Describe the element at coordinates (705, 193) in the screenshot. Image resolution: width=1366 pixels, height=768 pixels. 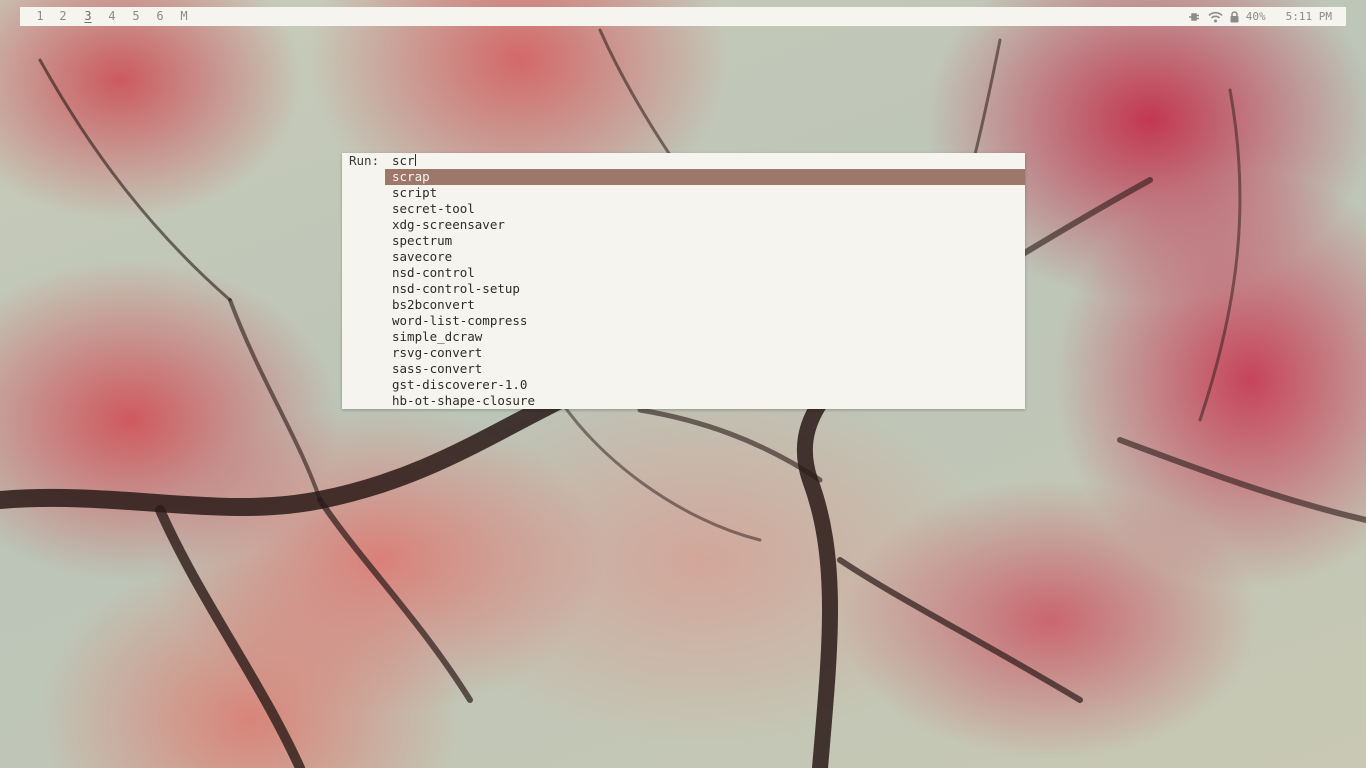
I see `completion-item: script` at that location.